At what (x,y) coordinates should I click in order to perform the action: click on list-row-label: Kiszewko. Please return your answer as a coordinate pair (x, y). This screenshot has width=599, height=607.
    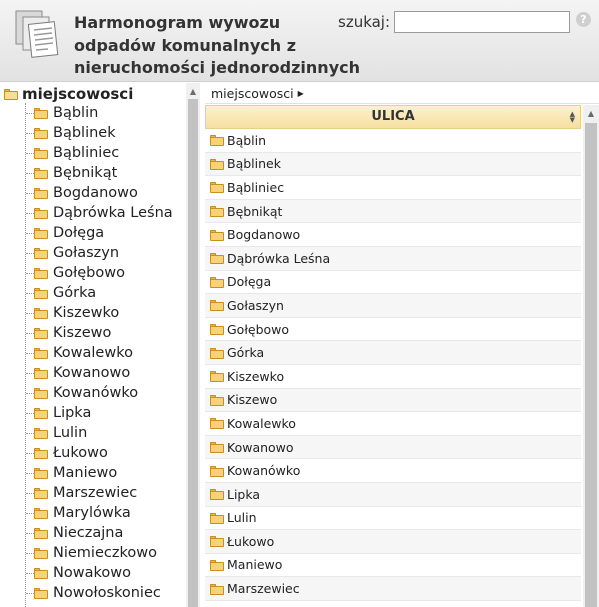
    Looking at the image, I should click on (256, 376).